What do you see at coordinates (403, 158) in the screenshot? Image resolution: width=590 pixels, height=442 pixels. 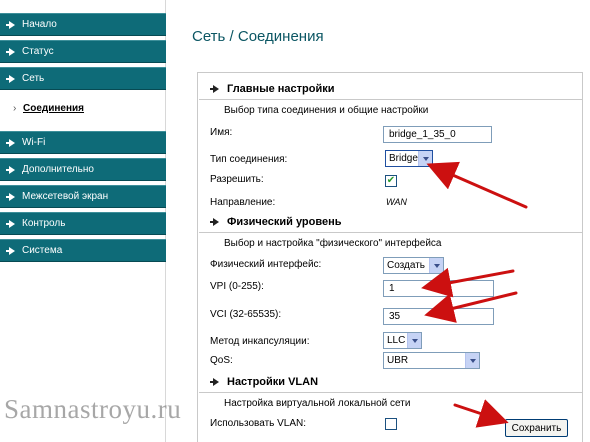 I see `connection-type-value: Bridge` at bounding box center [403, 158].